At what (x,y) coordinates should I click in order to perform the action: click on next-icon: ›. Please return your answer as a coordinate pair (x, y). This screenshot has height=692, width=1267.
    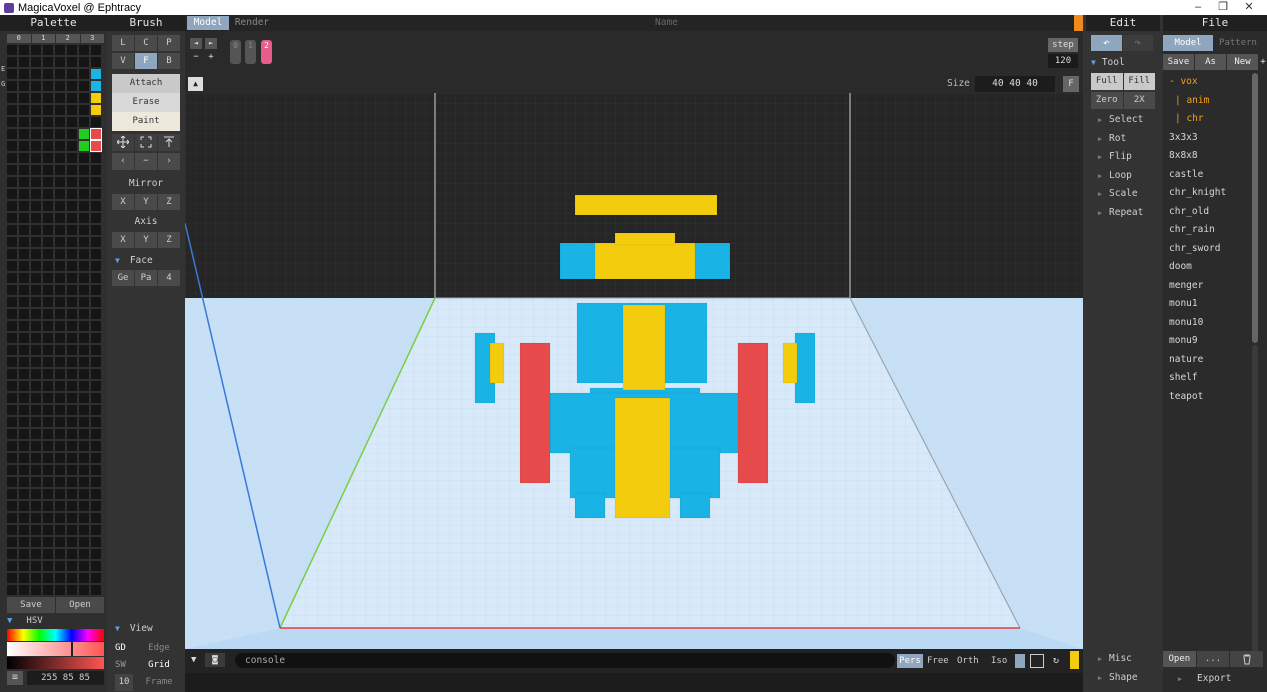
    Looking at the image, I should click on (169, 161).